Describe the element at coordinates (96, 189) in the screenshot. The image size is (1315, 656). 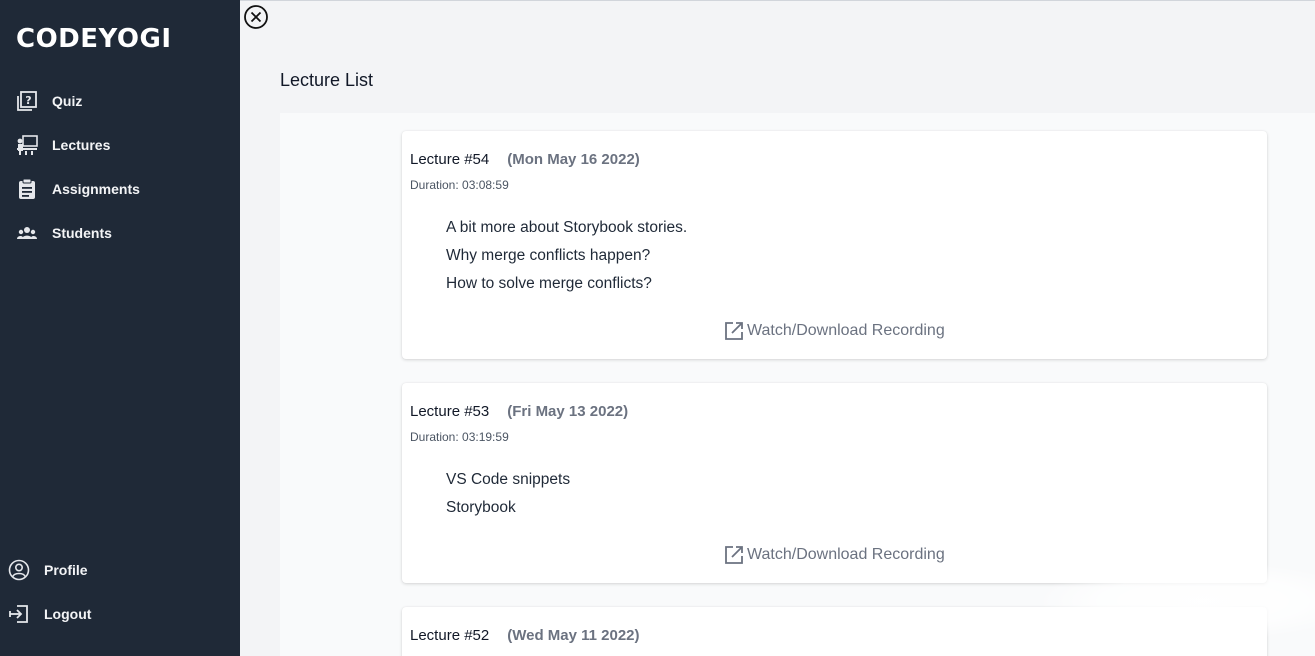
I see `sidebar-item-label: Assignments` at that location.